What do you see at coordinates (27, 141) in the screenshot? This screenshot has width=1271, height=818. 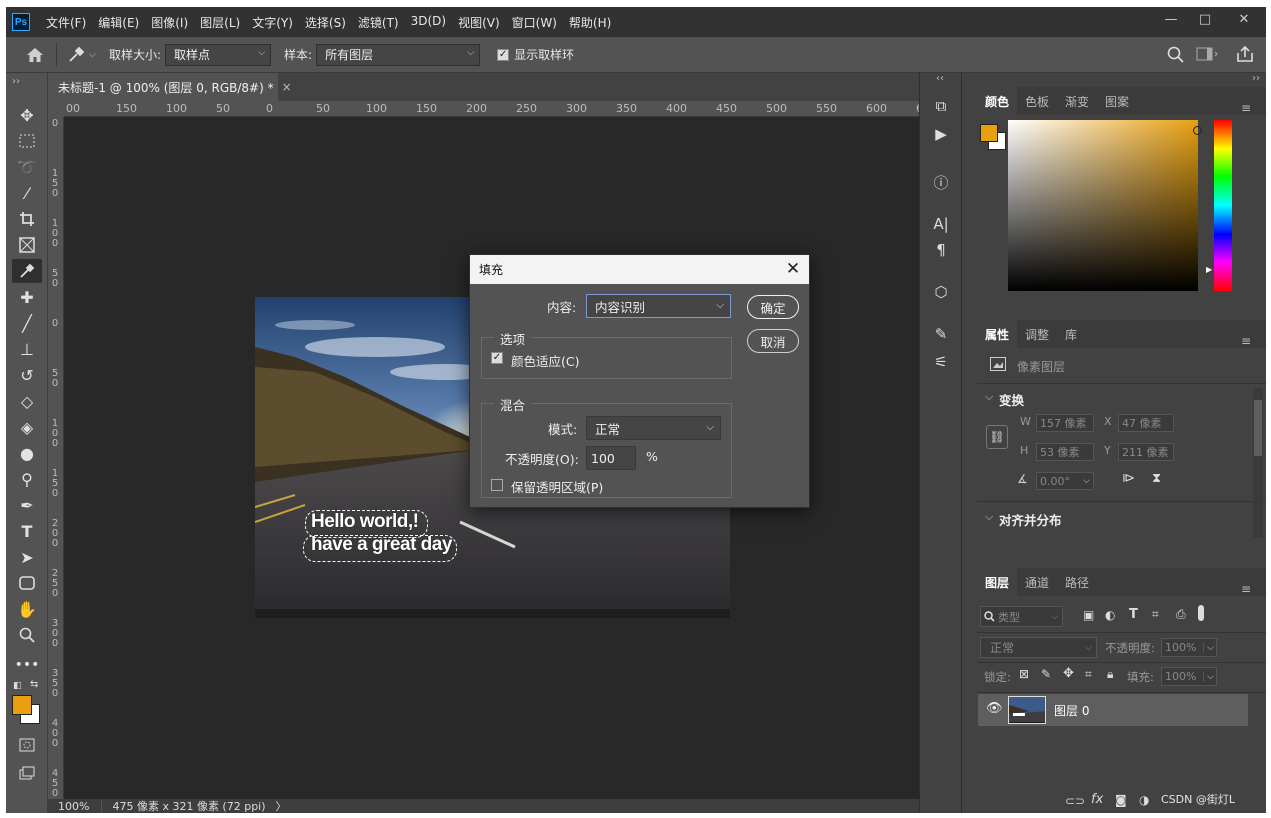 I see `marquee-tool-icon` at bounding box center [27, 141].